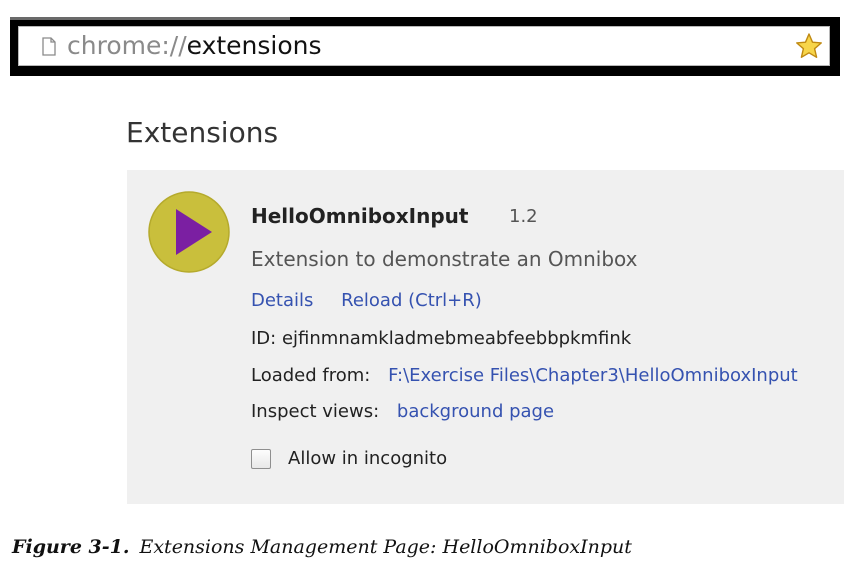 This screenshot has width=854, height=570. Describe the element at coordinates (360, 216) in the screenshot. I see `extension-name: HelloOmniboxInput` at that location.